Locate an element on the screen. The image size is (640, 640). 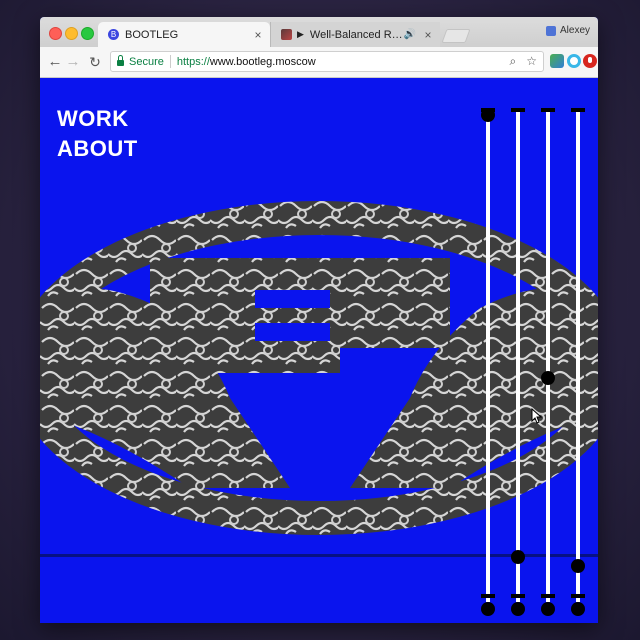
tab-video: ▶ Well-Balanced Rollback 🔊 × is located at coordinates (355, 34).